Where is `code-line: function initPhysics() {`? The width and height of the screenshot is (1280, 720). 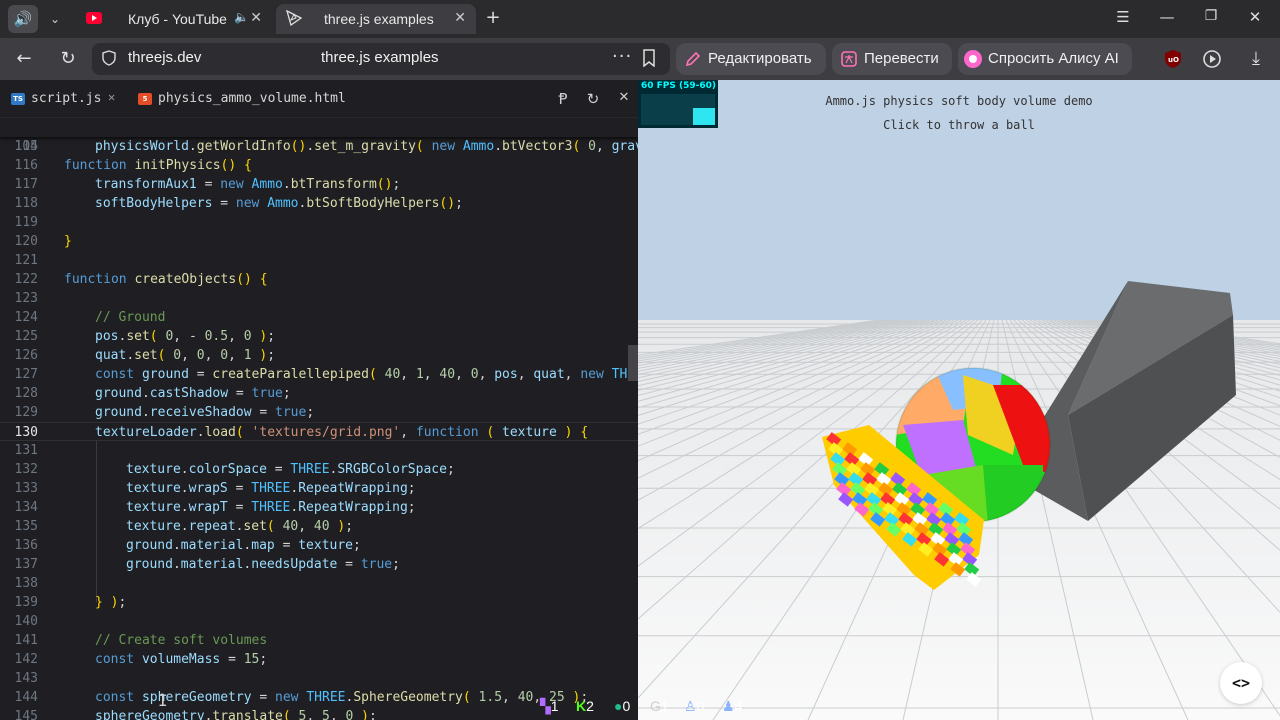
code-line: function initPhysics() { is located at coordinates (158, 165).